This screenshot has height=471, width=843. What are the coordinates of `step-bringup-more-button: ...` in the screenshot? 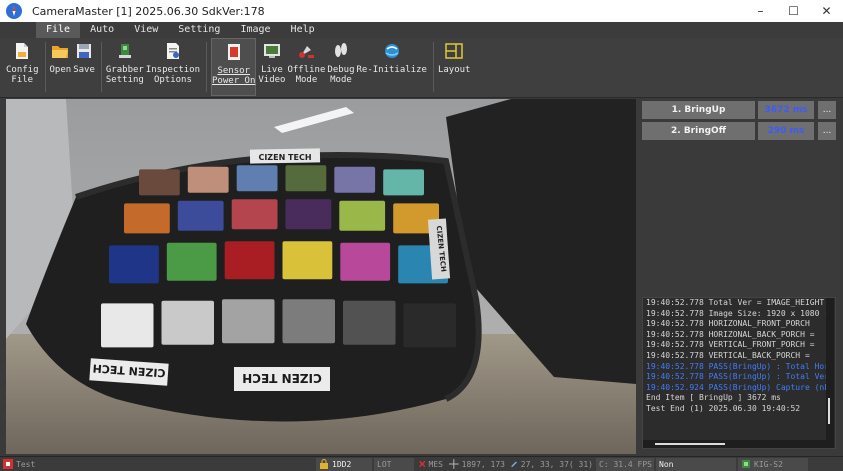 It's located at (827, 110).